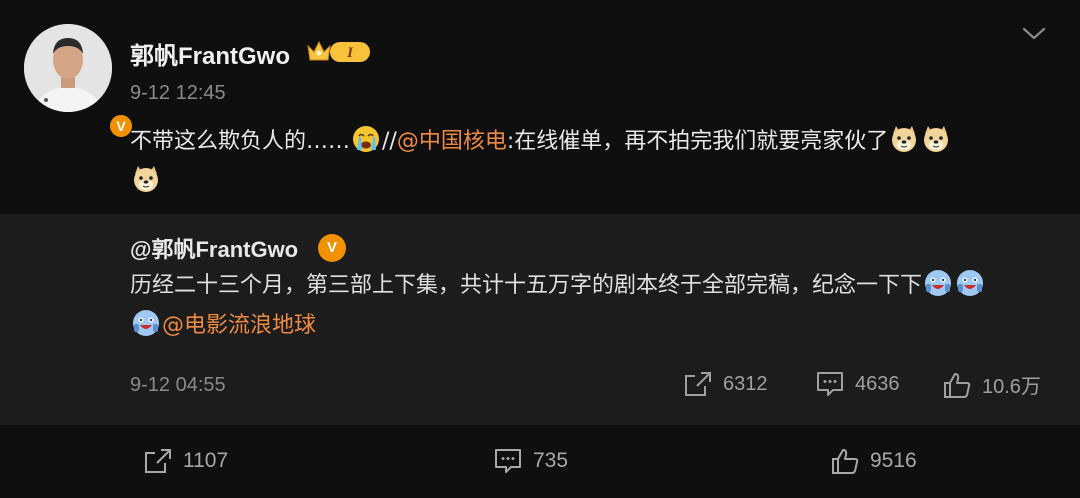  What do you see at coordinates (178, 93) in the screenshot?
I see `post-time: 9-12 12:45` at bounding box center [178, 93].